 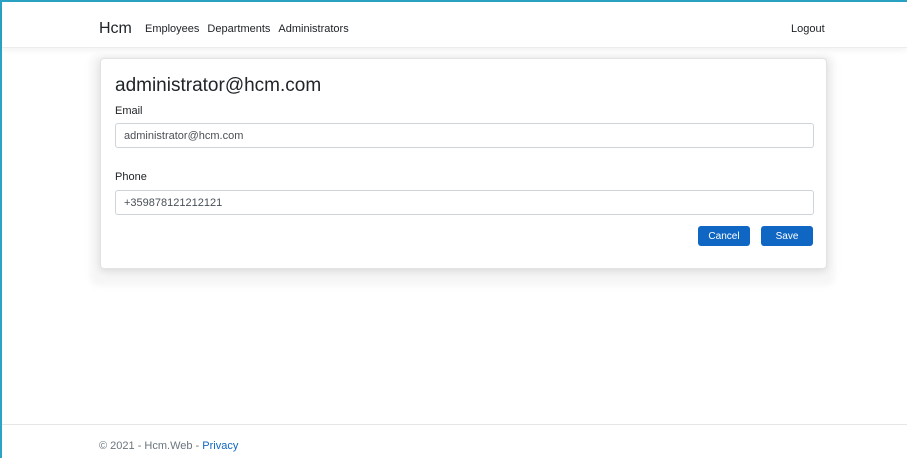 What do you see at coordinates (464, 135) in the screenshot?
I see `email-field` at bounding box center [464, 135].